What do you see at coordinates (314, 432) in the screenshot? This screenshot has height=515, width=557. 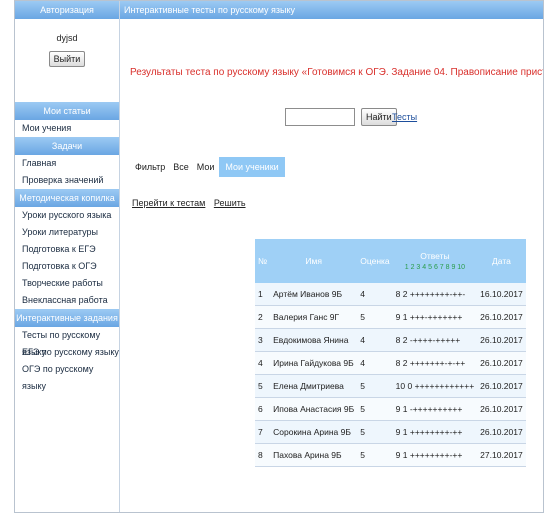 I see `cell-name: Сорокина Арина 9Б` at bounding box center [314, 432].